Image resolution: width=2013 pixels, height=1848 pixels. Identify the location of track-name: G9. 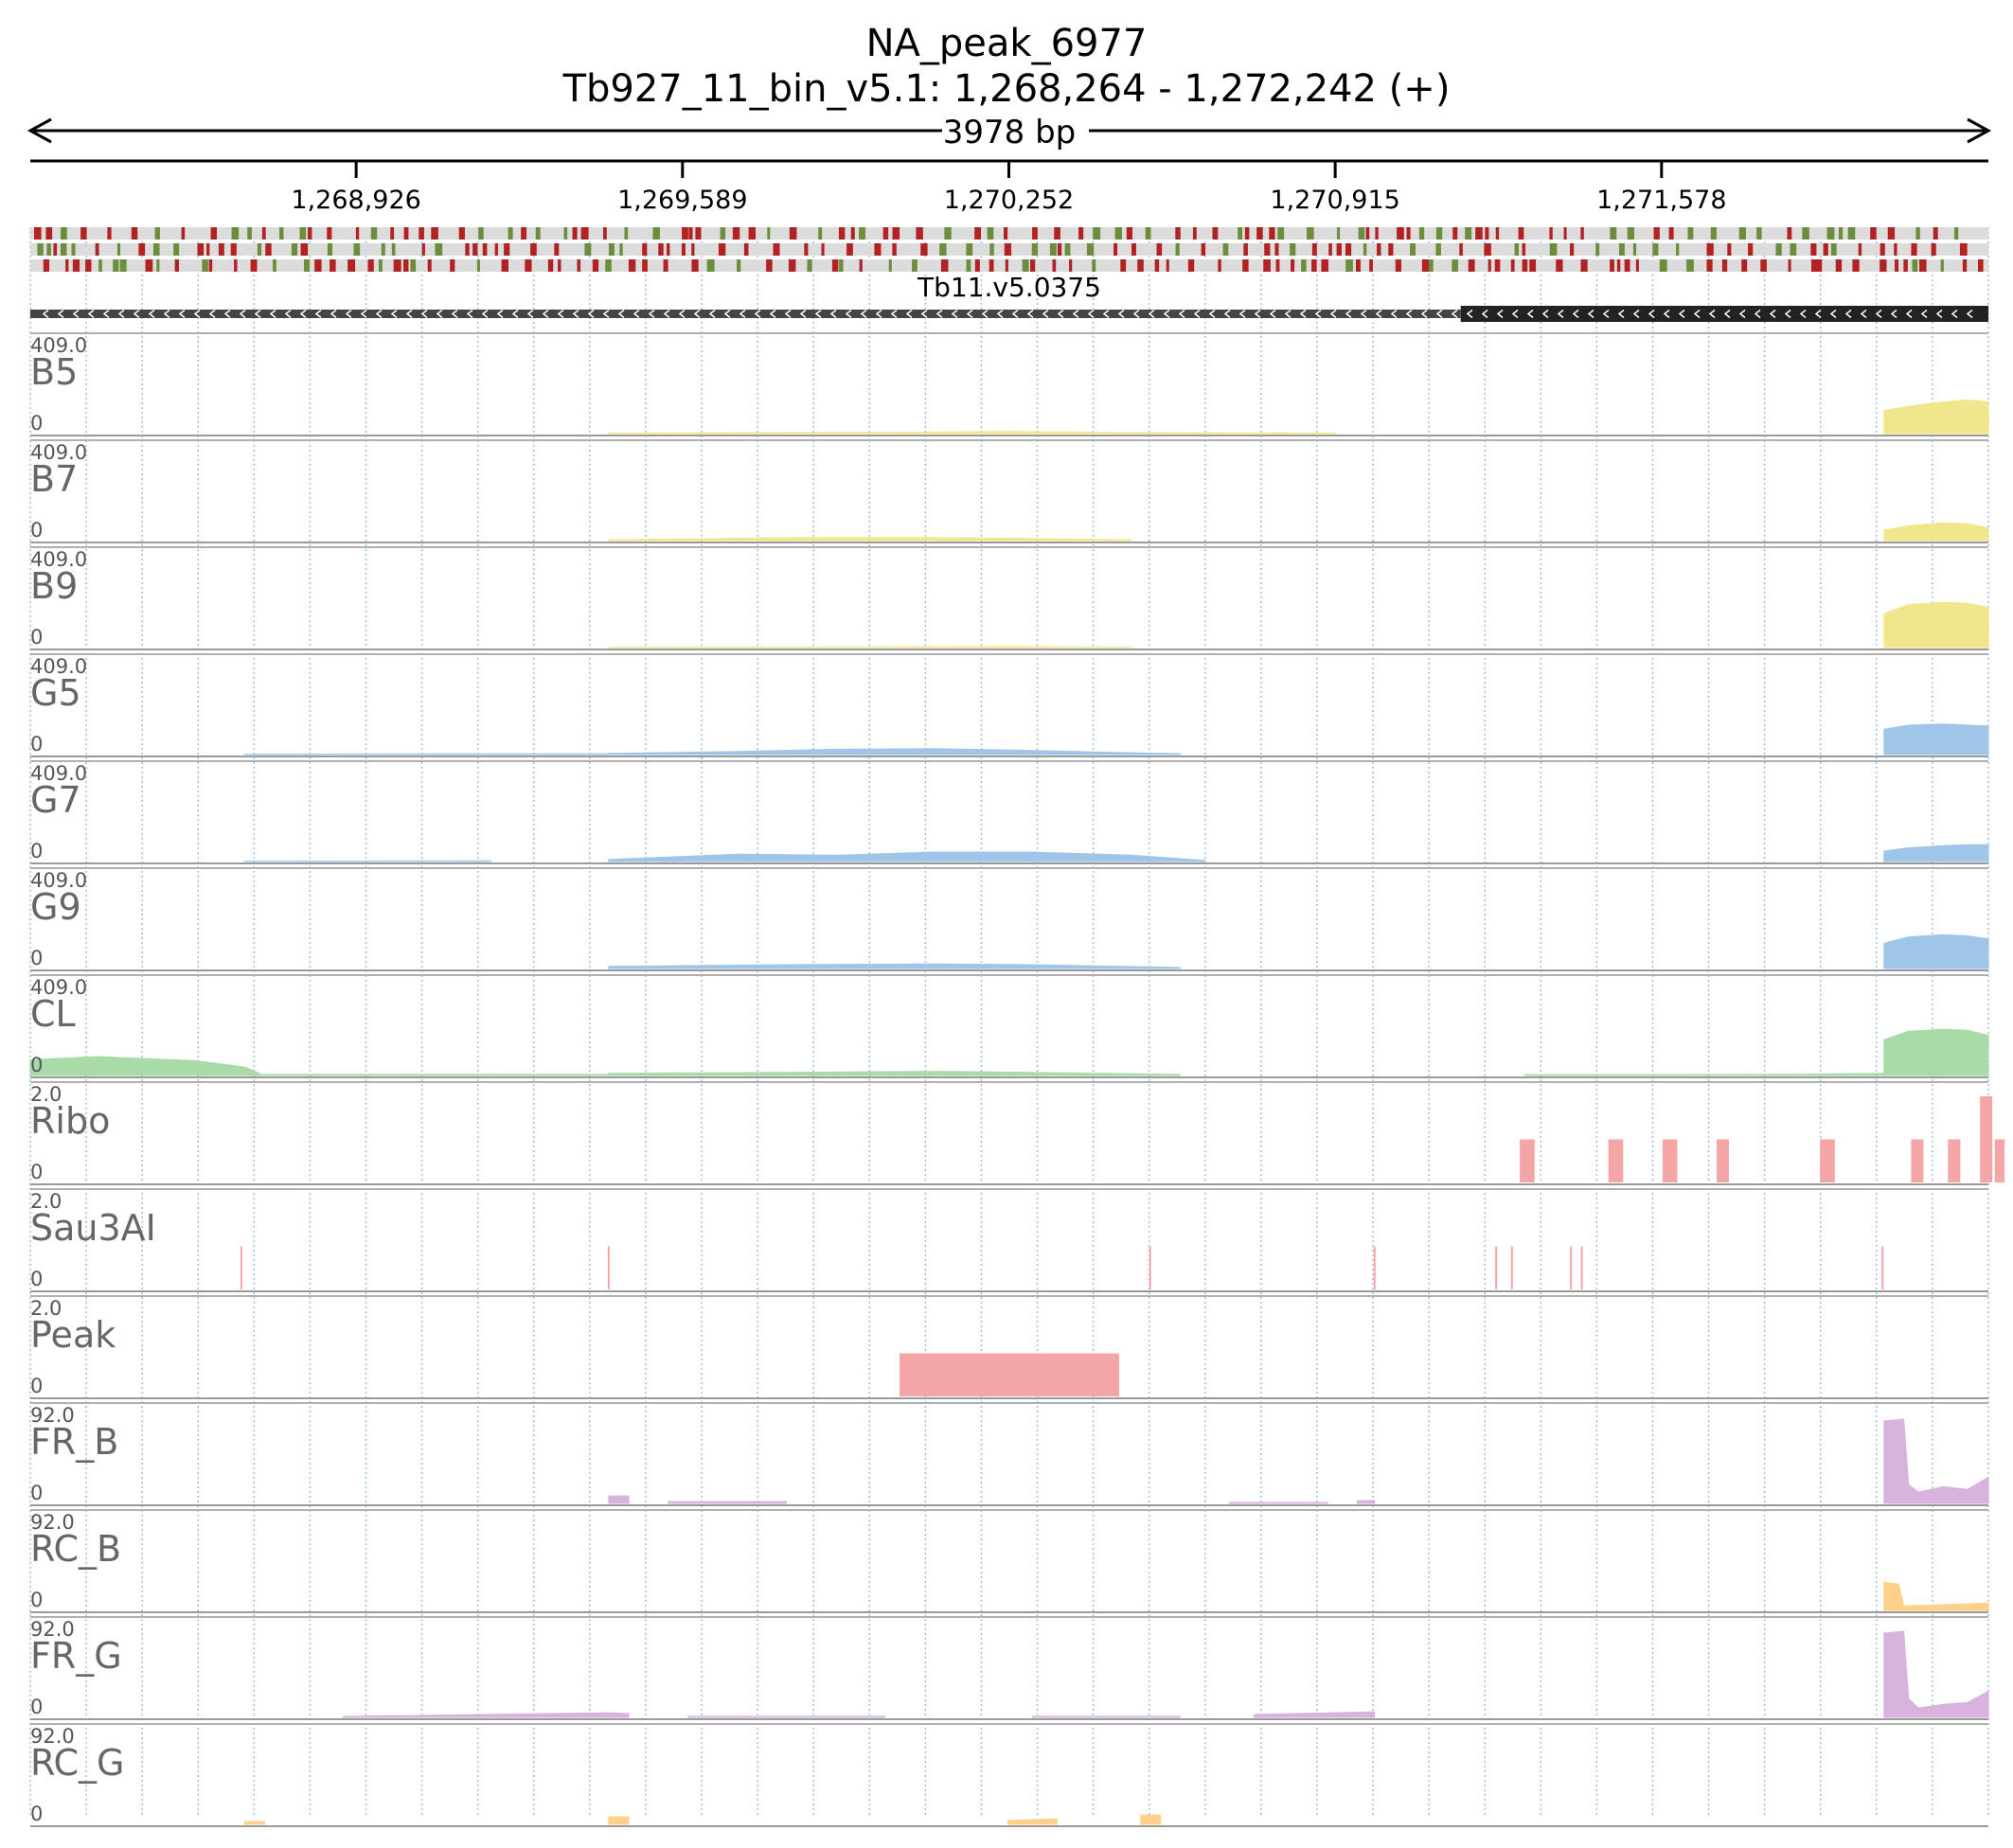
(55, 907).